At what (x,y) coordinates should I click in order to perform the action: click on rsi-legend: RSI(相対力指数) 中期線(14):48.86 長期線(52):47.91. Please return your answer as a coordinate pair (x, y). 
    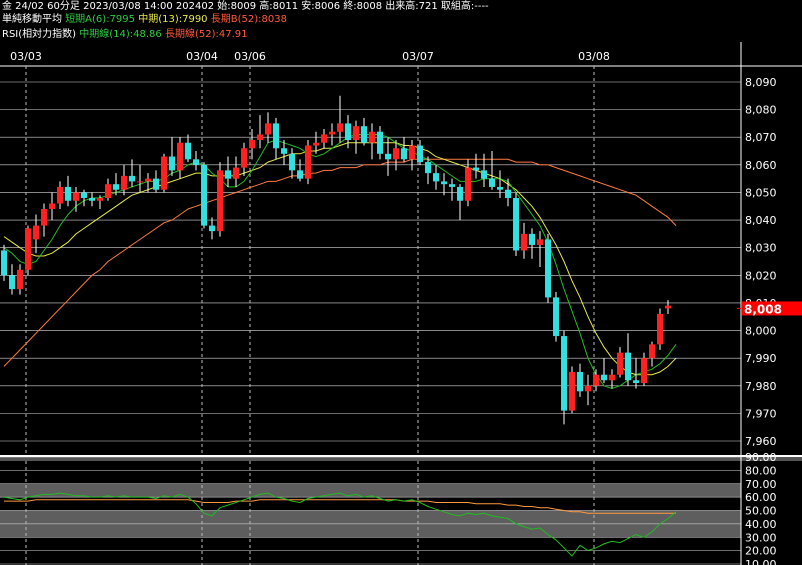
    Looking at the image, I should click on (125, 34).